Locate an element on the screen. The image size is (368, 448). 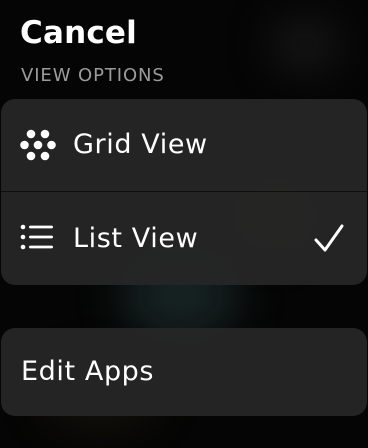
grid-view-label: Grid View is located at coordinates (140, 144).